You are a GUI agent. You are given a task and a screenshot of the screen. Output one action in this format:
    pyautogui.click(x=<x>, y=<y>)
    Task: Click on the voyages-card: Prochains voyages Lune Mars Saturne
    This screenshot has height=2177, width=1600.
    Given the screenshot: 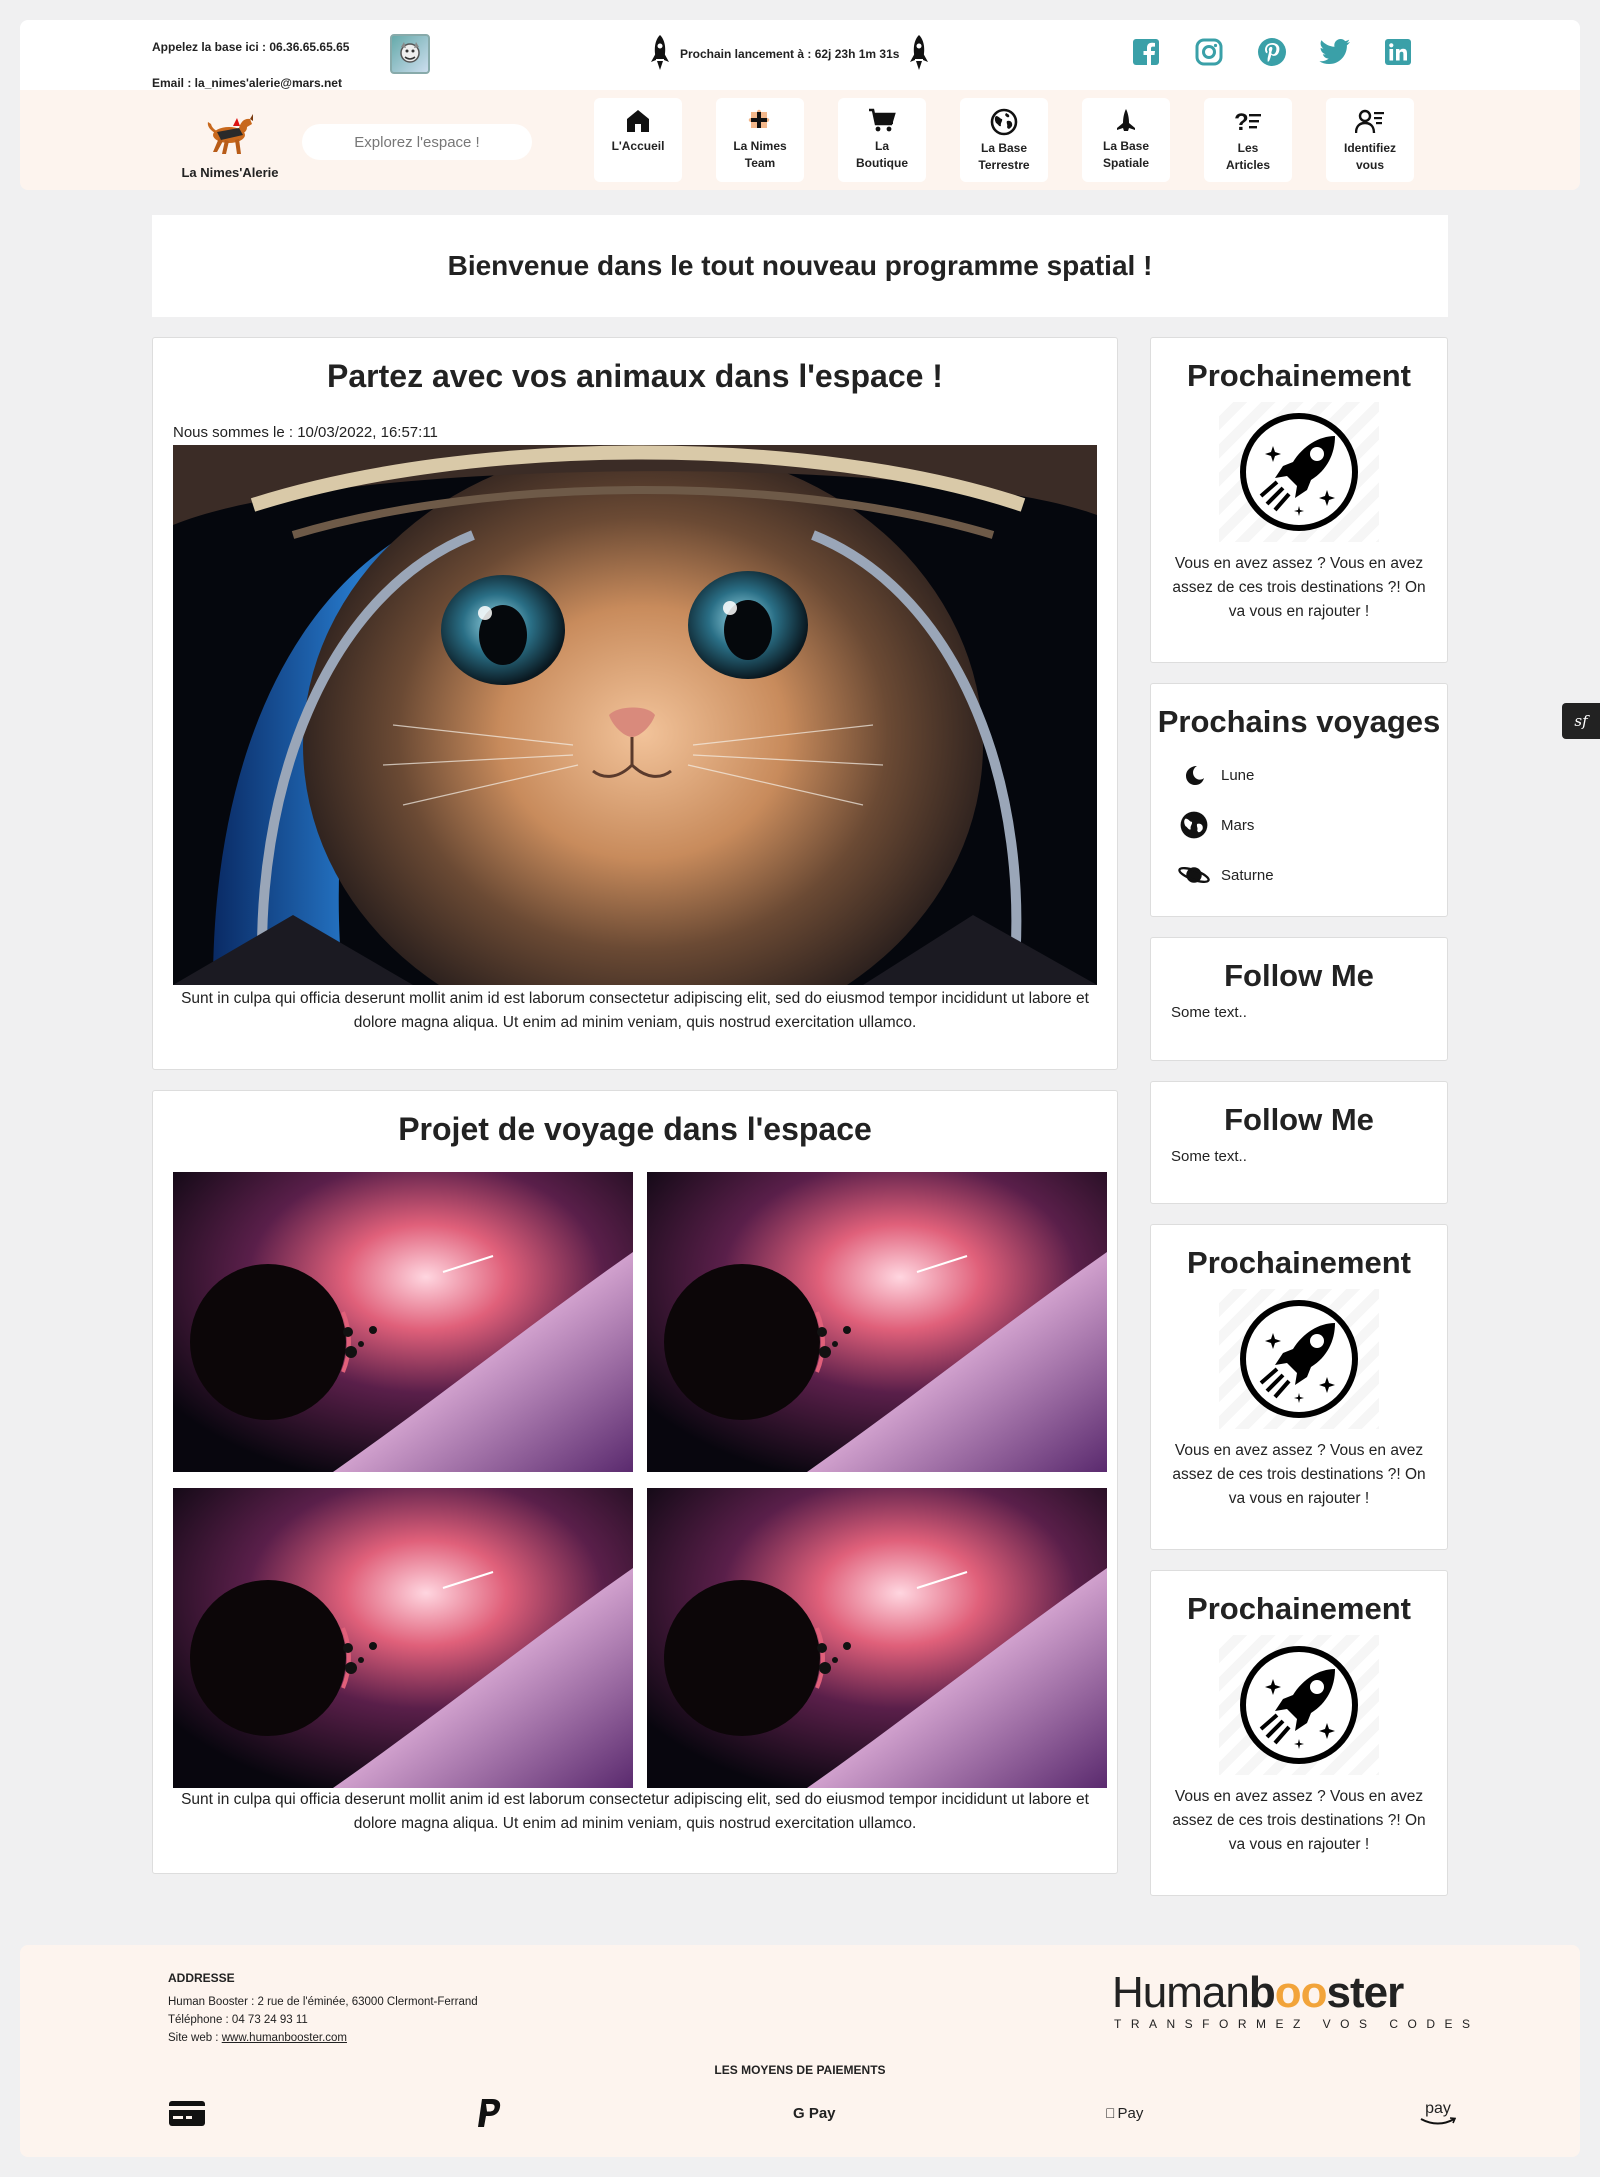 What is the action you would take?
    pyautogui.click(x=1299, y=800)
    